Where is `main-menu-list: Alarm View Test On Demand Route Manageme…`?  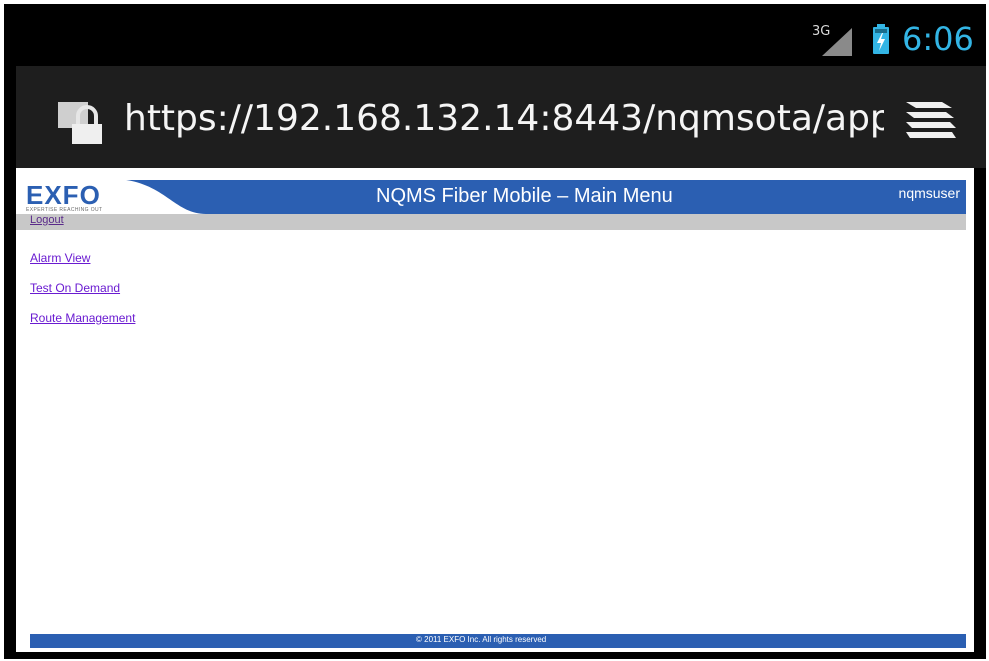
main-menu-list: Alarm View Test On Demand Route Manageme… is located at coordinates (82, 295).